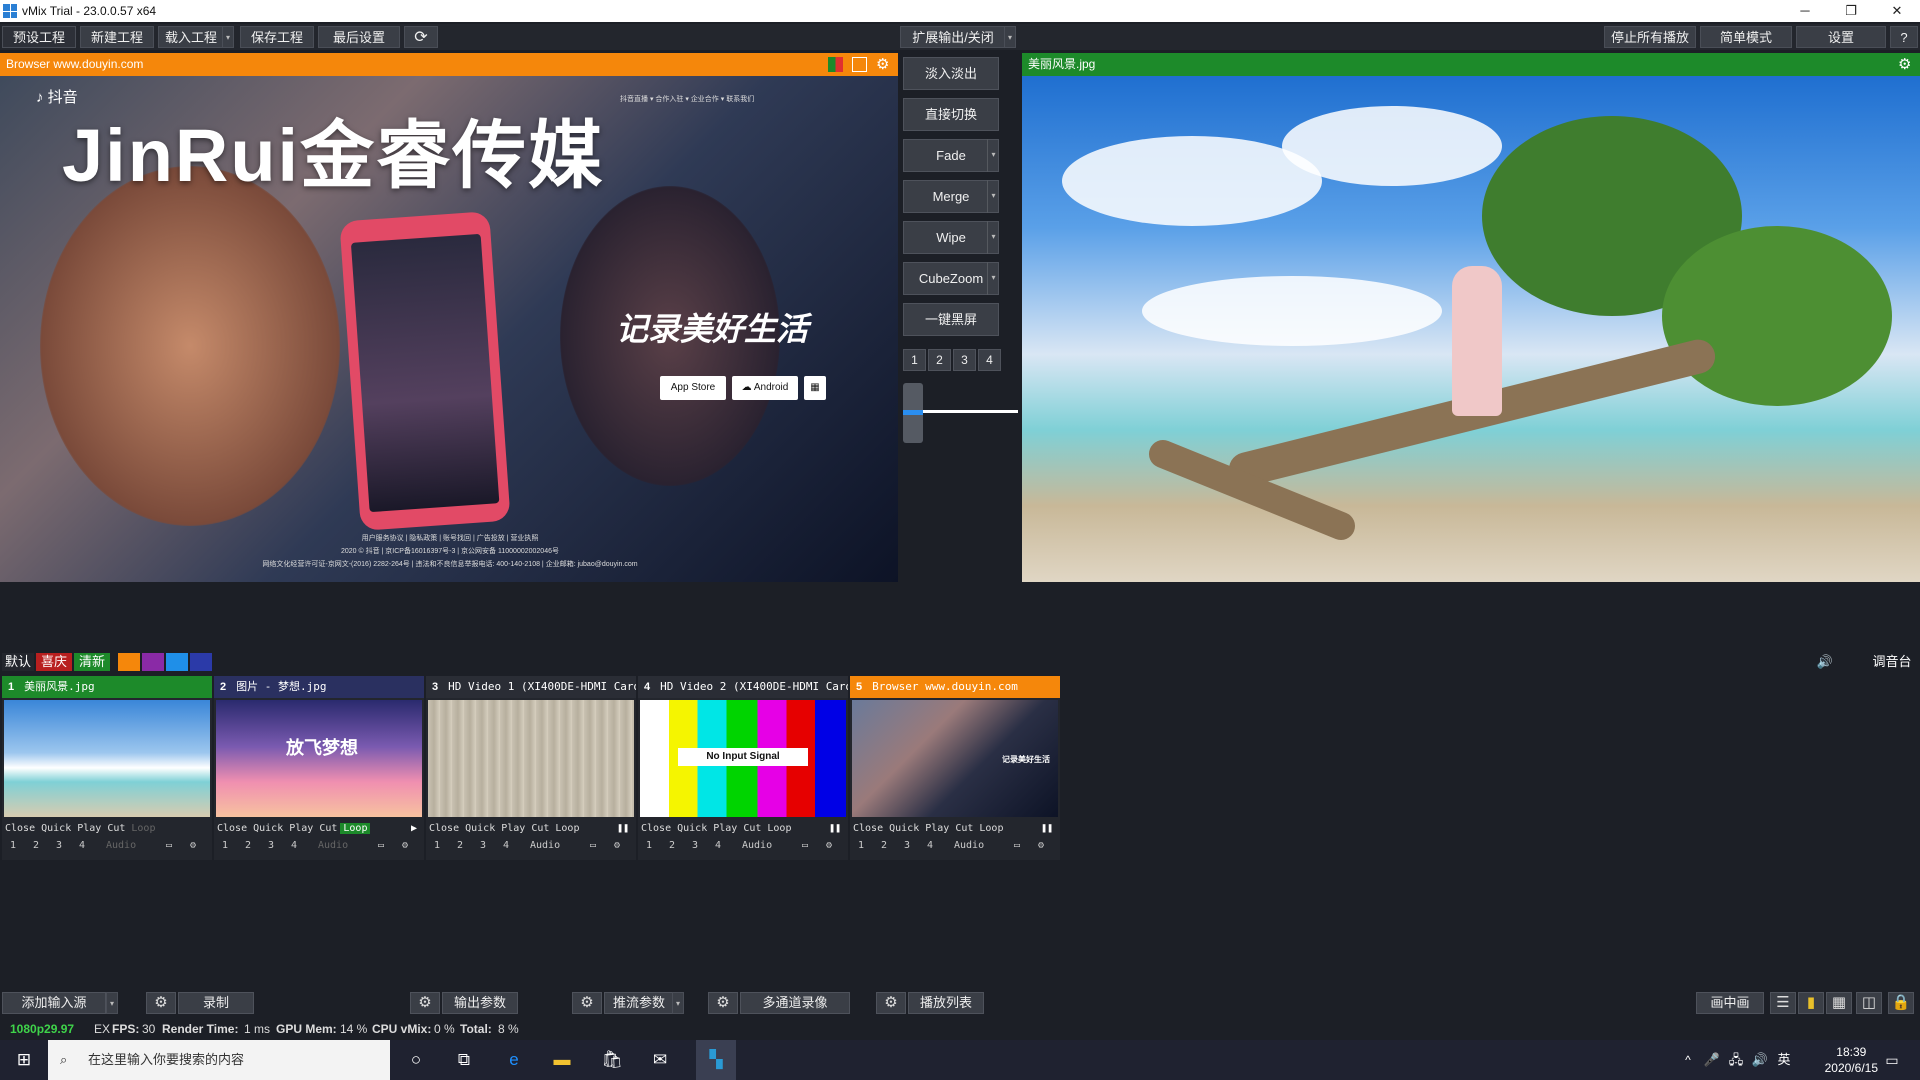 The width and height of the screenshot is (1920, 1080). What do you see at coordinates (835, 64) in the screenshot?
I see `color-icon` at bounding box center [835, 64].